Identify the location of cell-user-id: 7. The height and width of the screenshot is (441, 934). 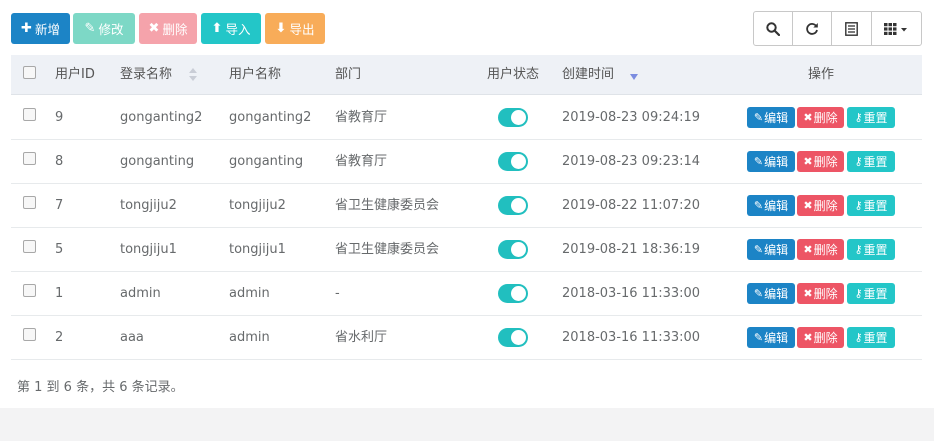
(59, 205).